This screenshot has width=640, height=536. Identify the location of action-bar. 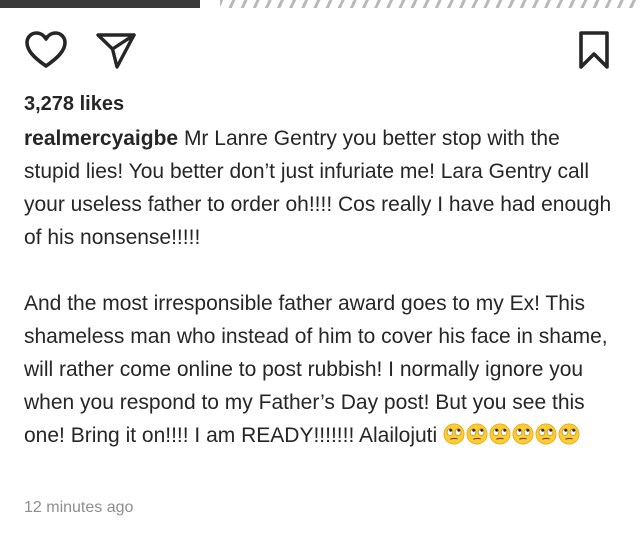
(320, 49).